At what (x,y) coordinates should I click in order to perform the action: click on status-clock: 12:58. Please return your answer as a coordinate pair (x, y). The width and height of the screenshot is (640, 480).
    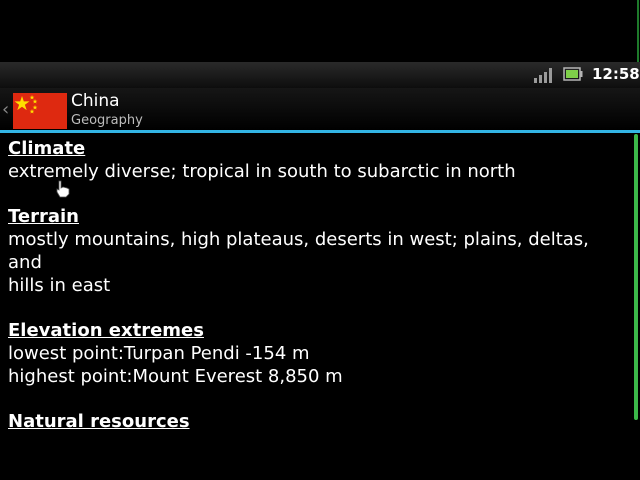
    Looking at the image, I should click on (616, 74).